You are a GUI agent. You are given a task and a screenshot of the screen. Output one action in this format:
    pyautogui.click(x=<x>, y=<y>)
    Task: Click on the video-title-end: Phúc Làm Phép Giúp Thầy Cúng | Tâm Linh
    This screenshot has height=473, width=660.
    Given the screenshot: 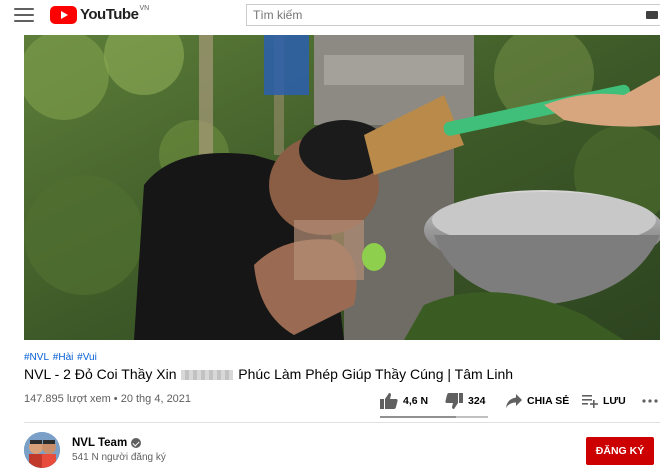 What is the action you would take?
    pyautogui.click(x=376, y=374)
    